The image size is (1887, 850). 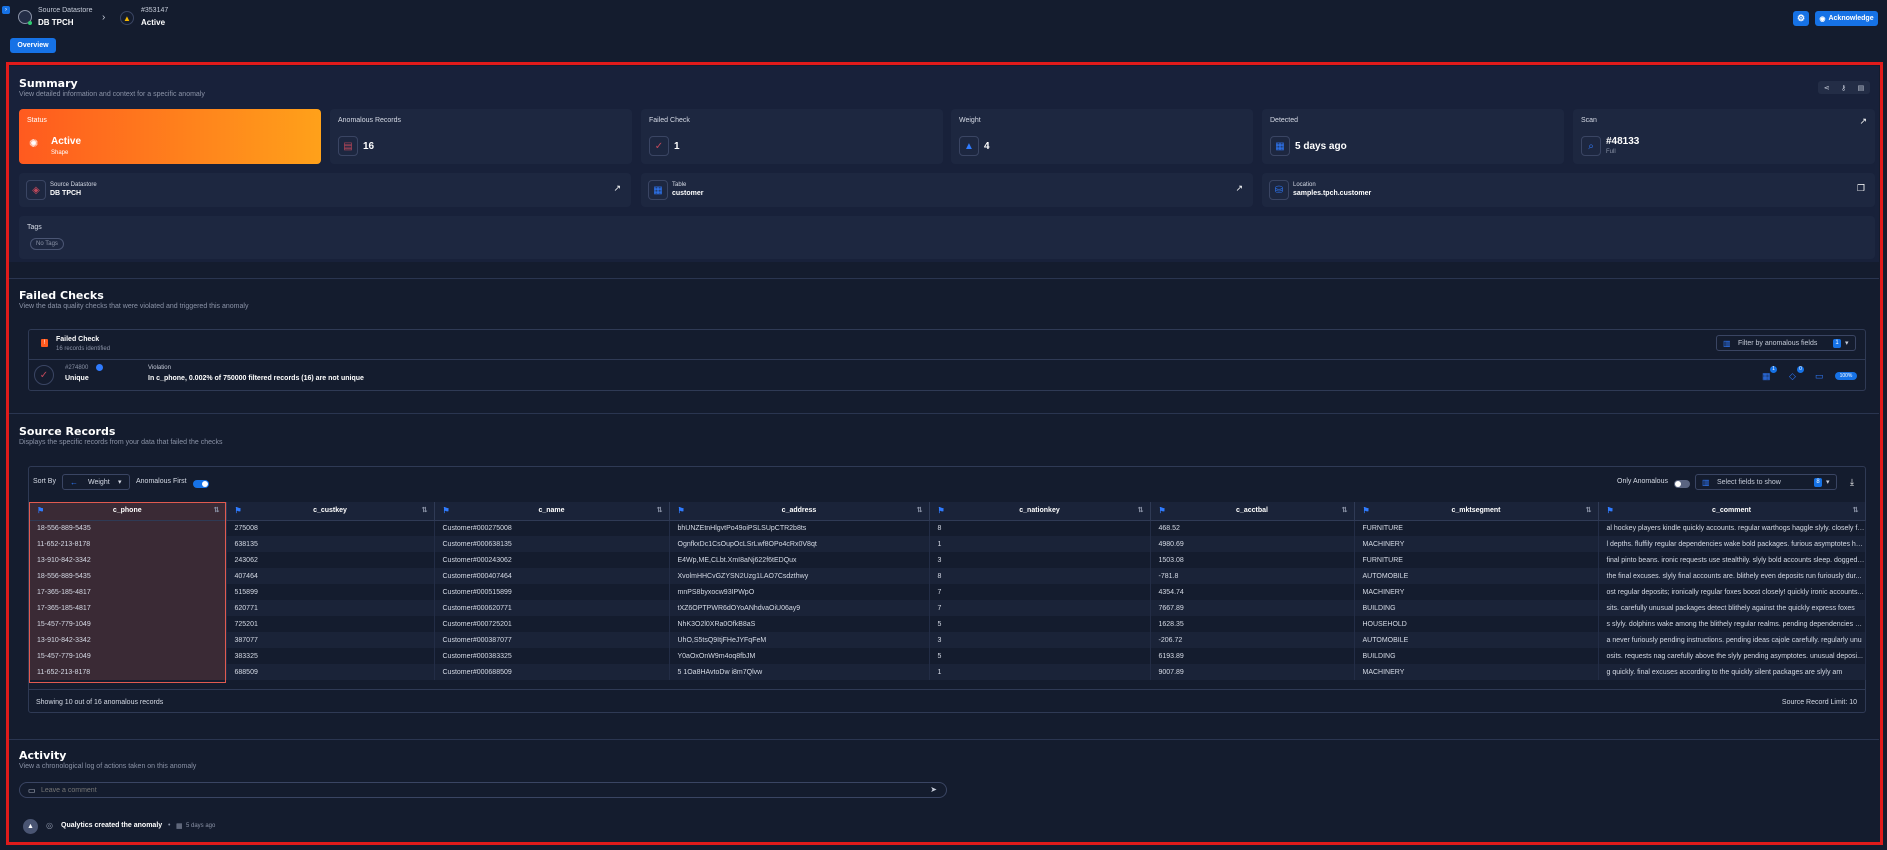 I want to click on select-fields-select: ▥ Select fields to show 8 ▾, so click(x=1766, y=482).